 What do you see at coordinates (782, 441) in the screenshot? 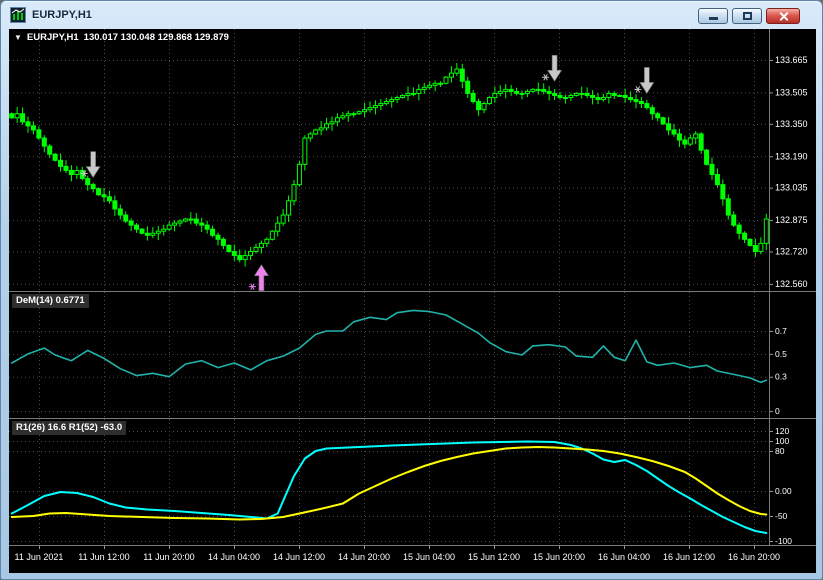
I see `y-axis-label: 100` at bounding box center [782, 441].